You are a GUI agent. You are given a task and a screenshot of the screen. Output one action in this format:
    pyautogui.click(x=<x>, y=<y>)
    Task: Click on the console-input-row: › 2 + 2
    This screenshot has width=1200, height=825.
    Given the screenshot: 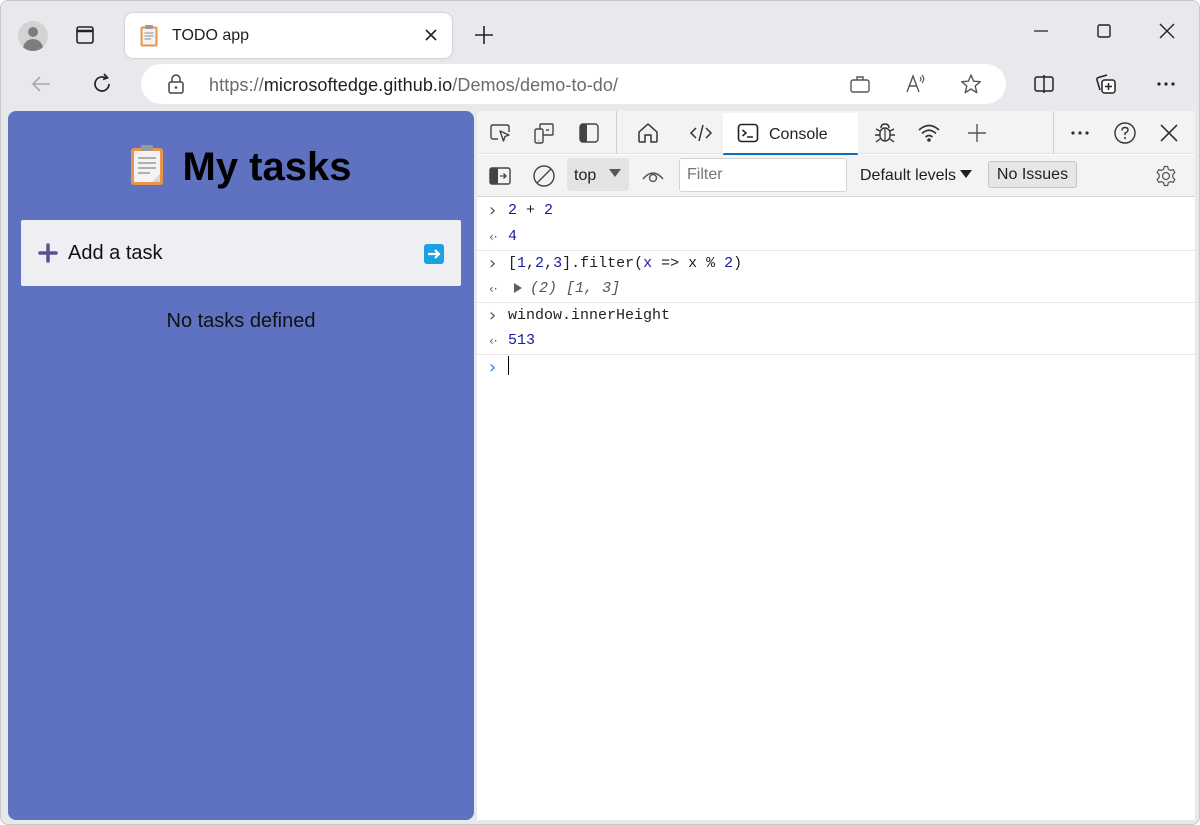 What is the action you would take?
    pyautogui.click(x=836, y=211)
    